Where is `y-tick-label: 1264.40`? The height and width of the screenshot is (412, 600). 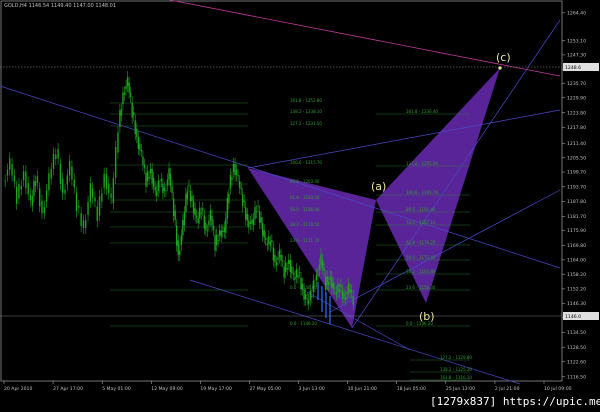 y-tick-label: 1264.40 is located at coordinates (576, 13).